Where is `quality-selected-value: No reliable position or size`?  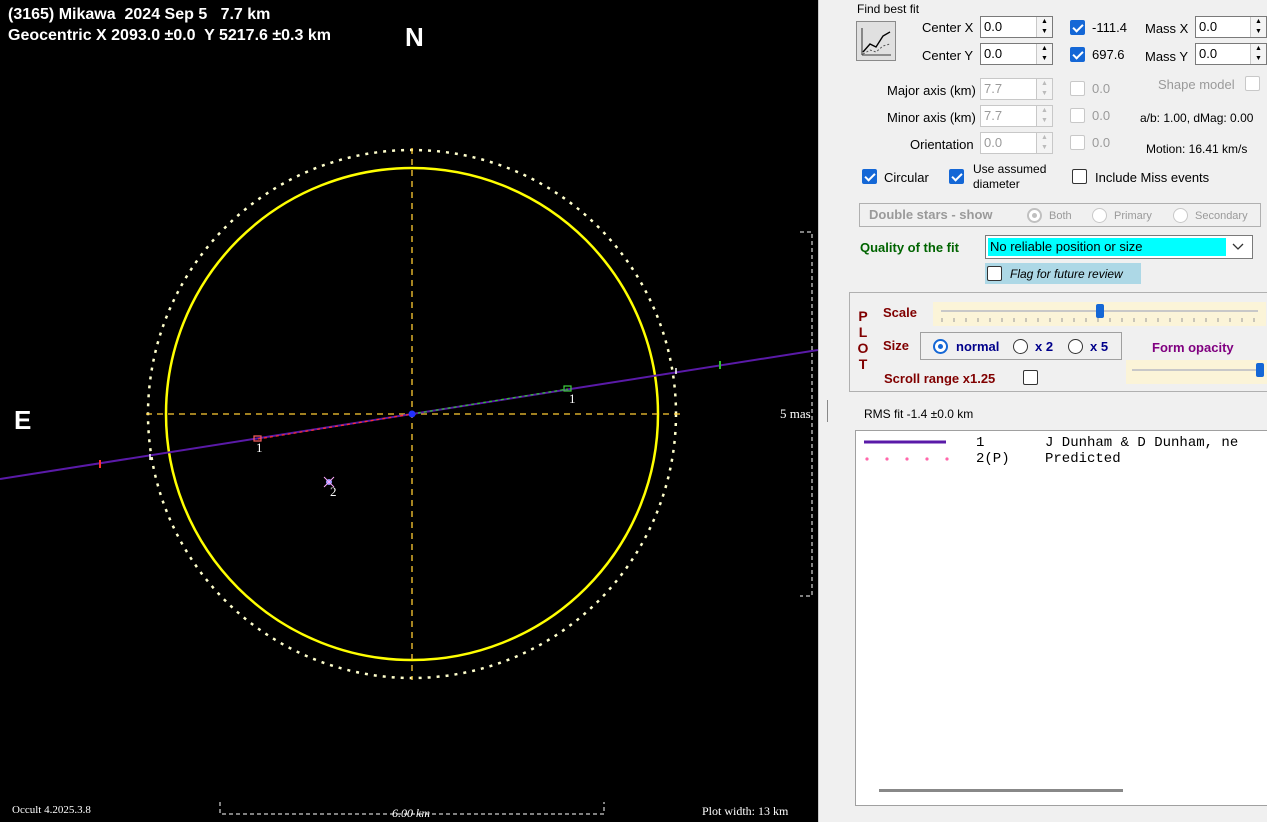 quality-selected-value: No reliable position or size is located at coordinates (1107, 247).